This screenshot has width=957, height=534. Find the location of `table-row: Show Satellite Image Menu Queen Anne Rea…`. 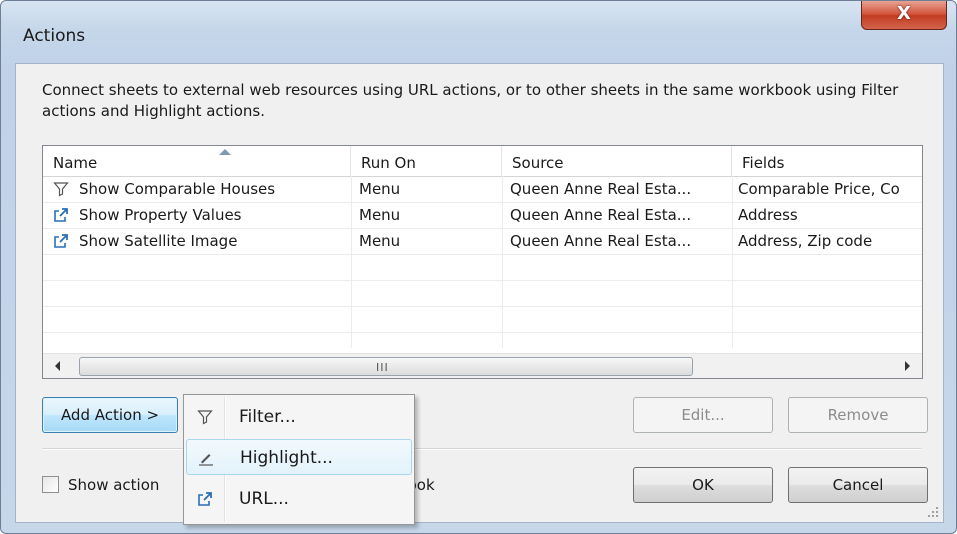

table-row: Show Satellite Image Menu Queen Anne Rea… is located at coordinates (482, 241).